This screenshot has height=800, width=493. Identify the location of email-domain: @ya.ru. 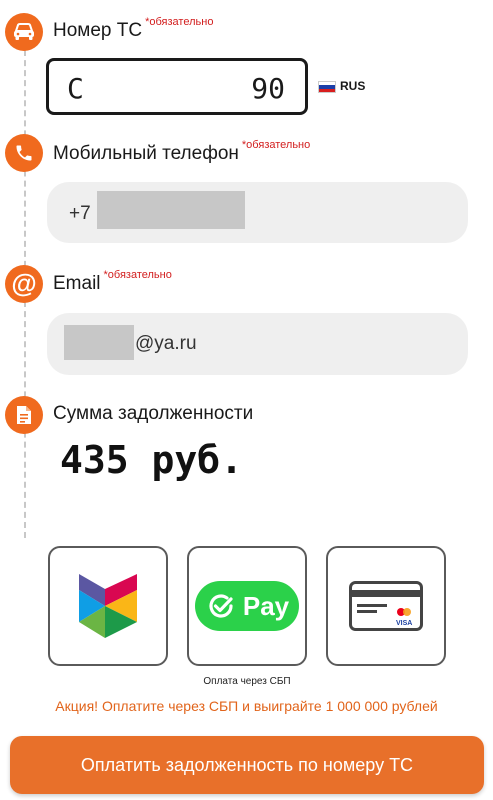
(166, 343).